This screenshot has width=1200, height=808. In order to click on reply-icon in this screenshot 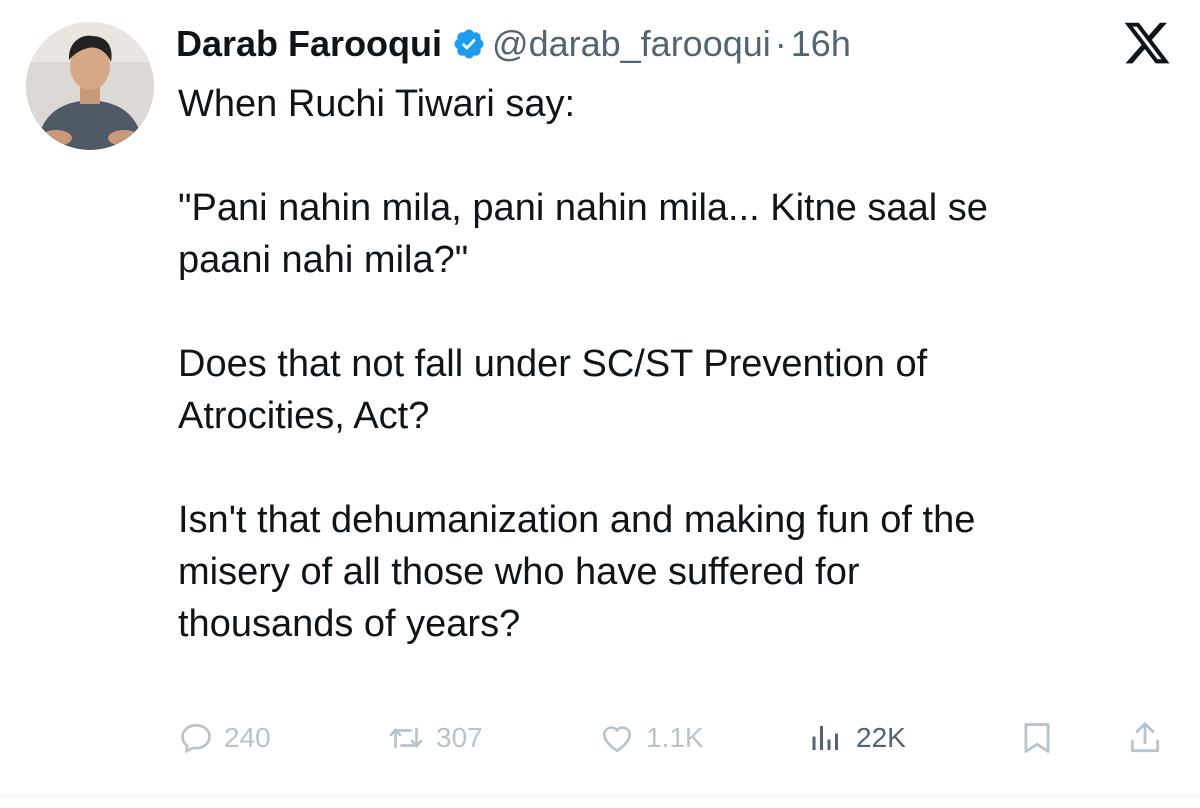, I will do `click(196, 738)`.